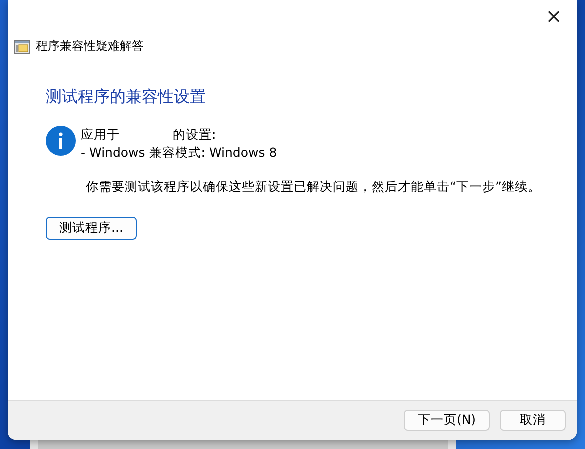  Describe the element at coordinates (194, 135) in the screenshot. I see `settings-label: 的设置:` at that location.